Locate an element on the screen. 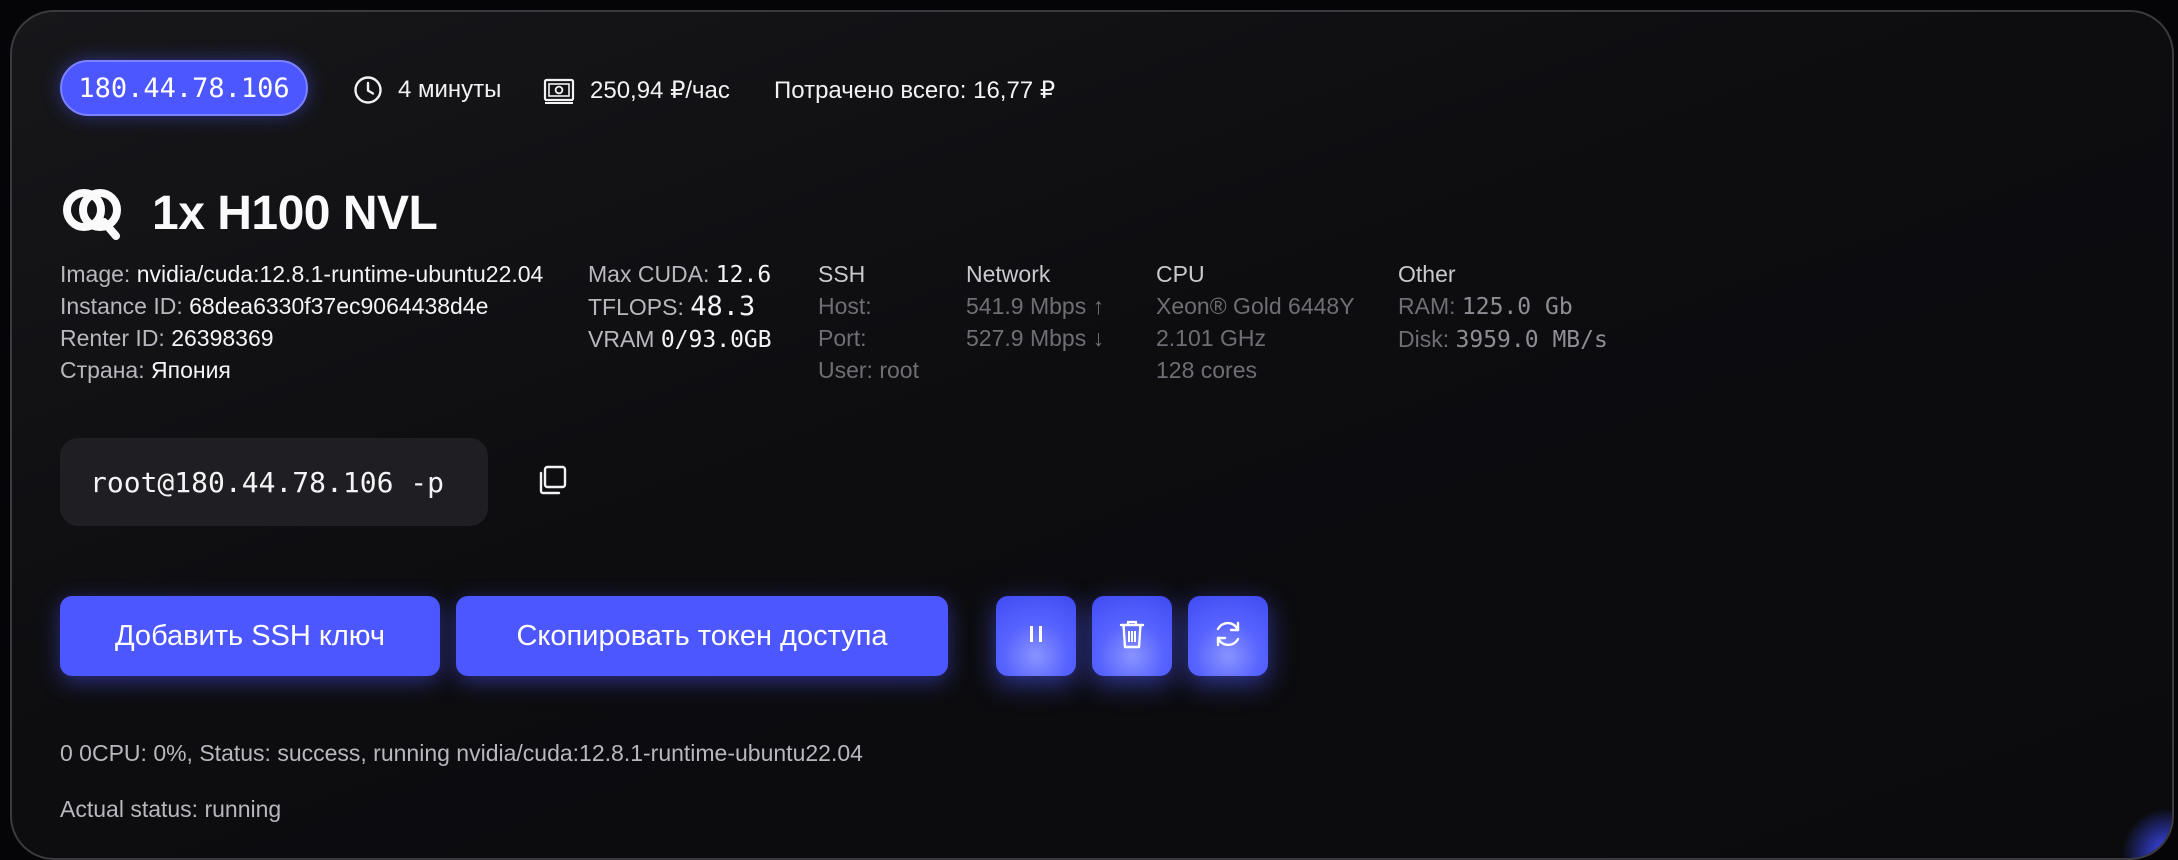 The width and height of the screenshot is (2178, 860). ssh-user: User: root is located at coordinates (868, 370).